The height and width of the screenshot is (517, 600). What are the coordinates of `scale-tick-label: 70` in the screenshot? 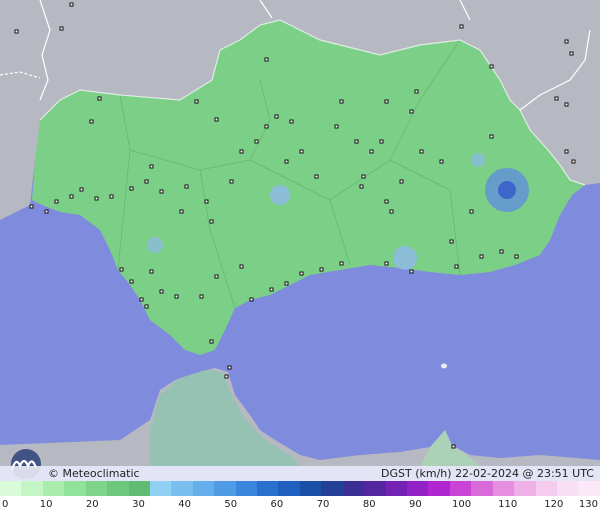 It's located at (323, 504).